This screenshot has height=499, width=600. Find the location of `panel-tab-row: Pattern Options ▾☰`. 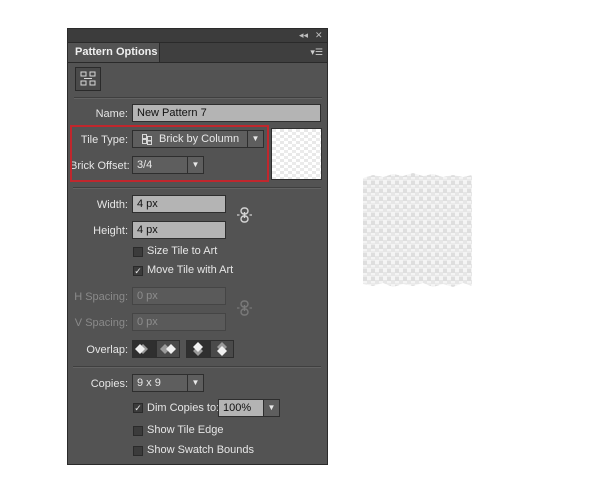

panel-tab-row: Pattern Options ▾☰ is located at coordinates (197, 53).